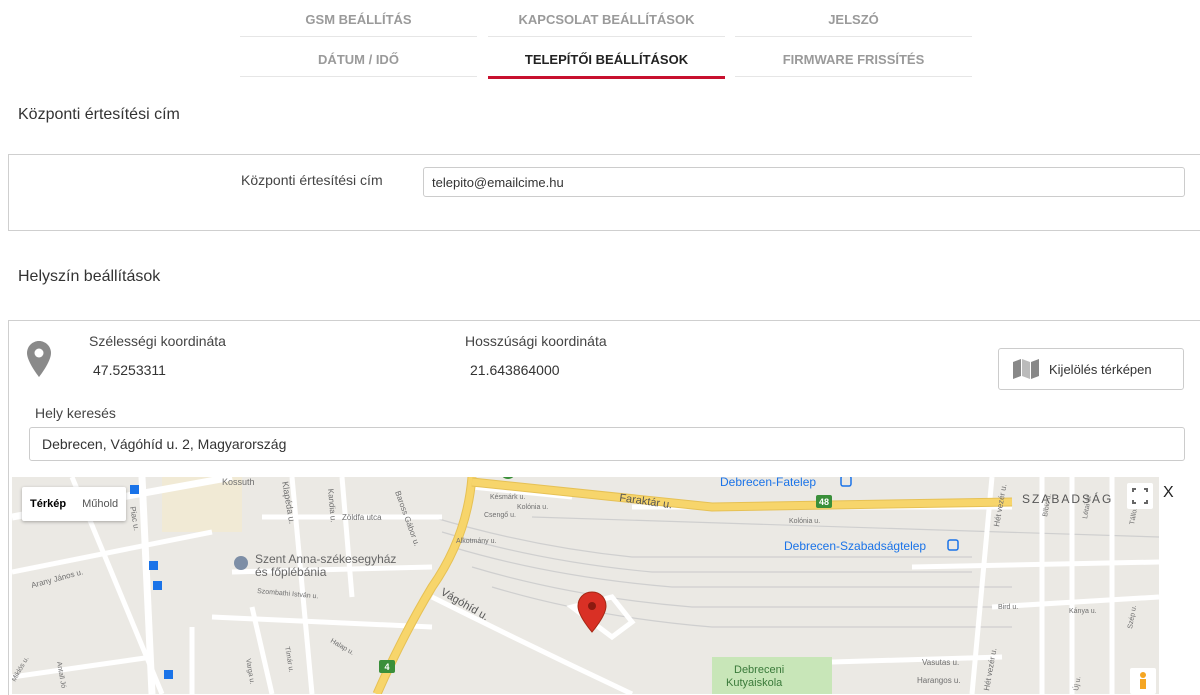 The height and width of the screenshot is (695, 1200). What do you see at coordinates (238, 482) in the screenshot?
I see `map-label: Kossuth` at bounding box center [238, 482].